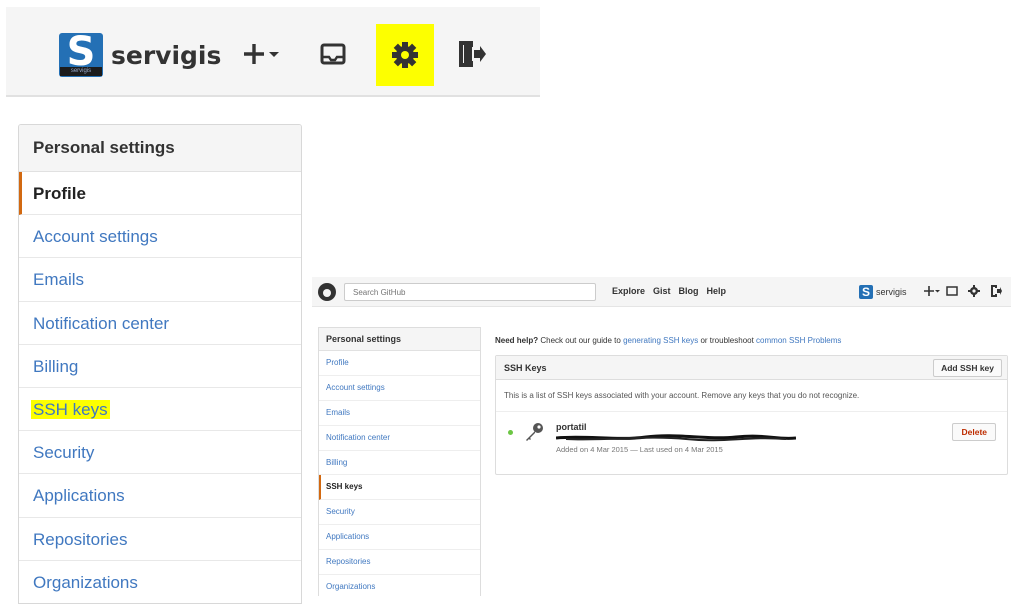 The height and width of the screenshot is (604, 1011). Describe the element at coordinates (798, 340) in the screenshot. I see `common-ssh-problems-link: common SSH Problems` at that location.